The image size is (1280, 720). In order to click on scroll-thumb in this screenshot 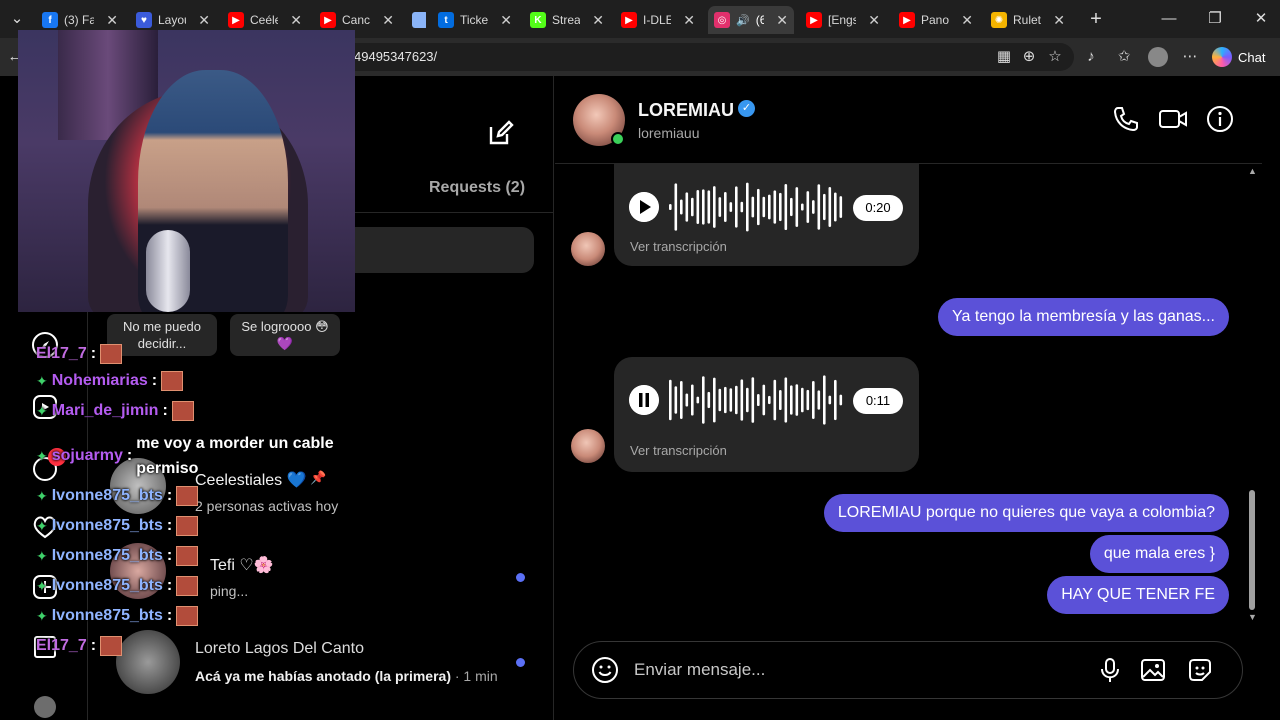, I will do `click(1252, 550)`.